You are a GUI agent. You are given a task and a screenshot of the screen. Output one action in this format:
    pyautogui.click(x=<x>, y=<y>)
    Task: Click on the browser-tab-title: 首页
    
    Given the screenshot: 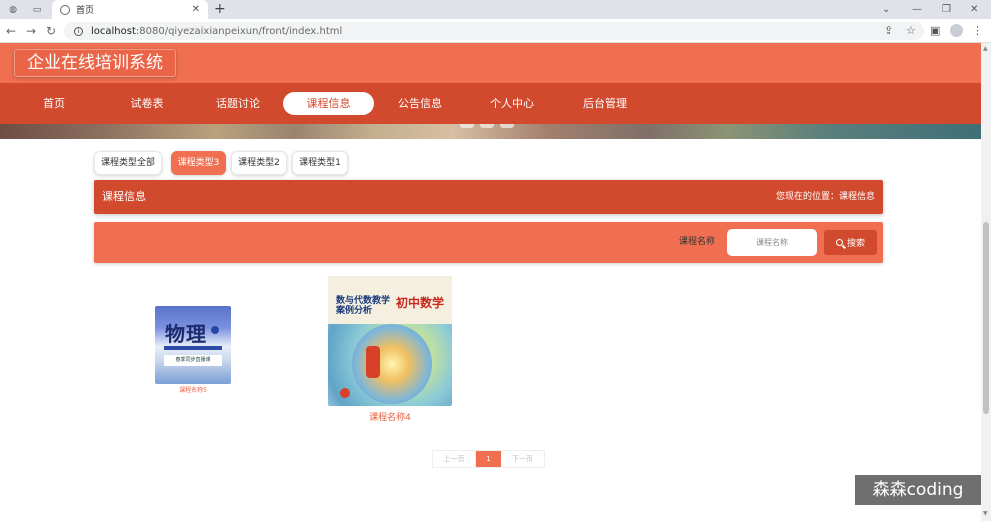 What is the action you would take?
    pyautogui.click(x=85, y=11)
    